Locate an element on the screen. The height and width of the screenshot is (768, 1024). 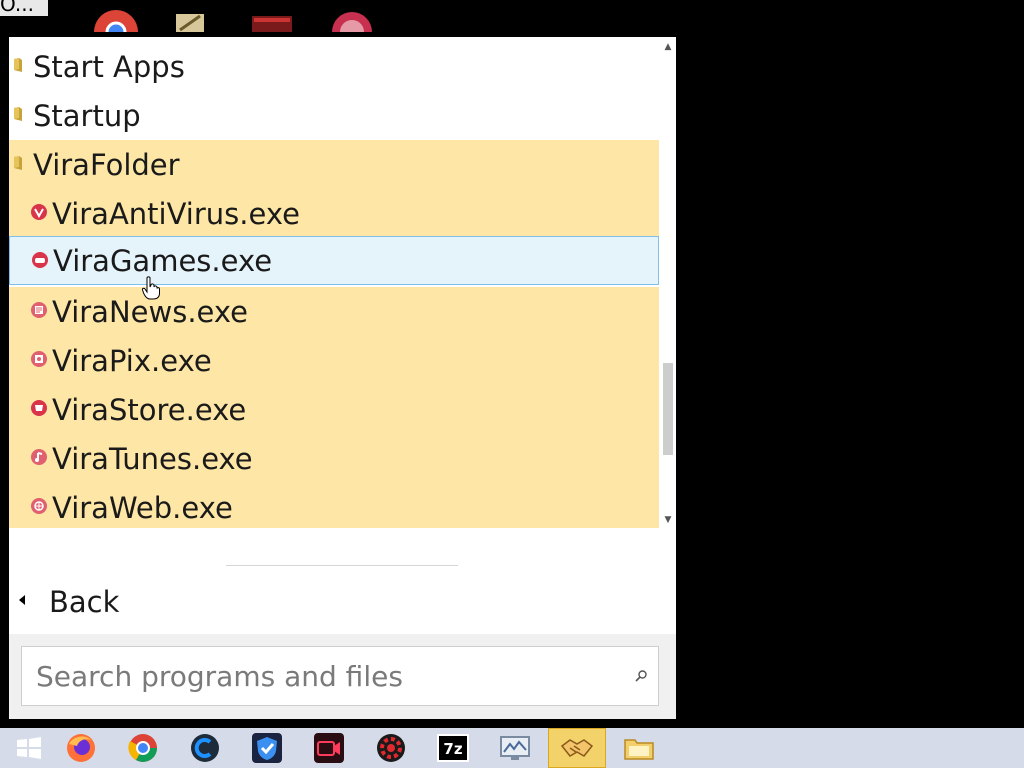
list-item-label: ViraGames.exe is located at coordinates (163, 260).